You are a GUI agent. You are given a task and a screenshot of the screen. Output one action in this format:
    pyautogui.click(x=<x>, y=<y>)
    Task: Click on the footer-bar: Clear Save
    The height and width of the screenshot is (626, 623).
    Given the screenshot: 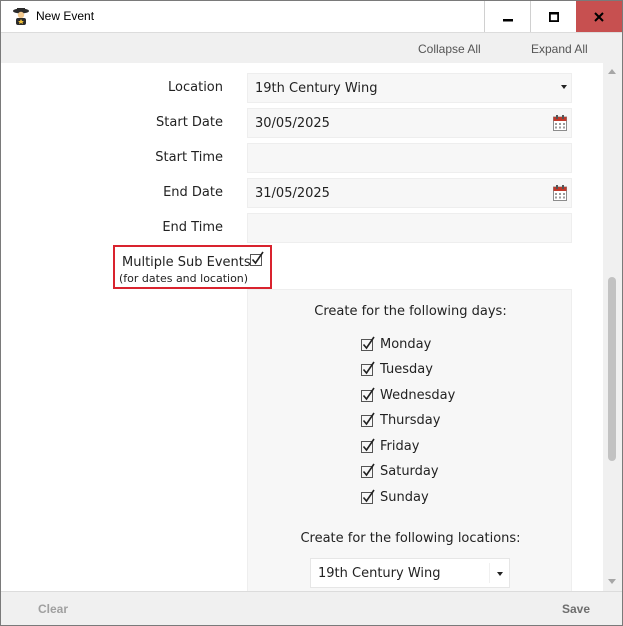 What is the action you would take?
    pyautogui.click(x=311, y=608)
    